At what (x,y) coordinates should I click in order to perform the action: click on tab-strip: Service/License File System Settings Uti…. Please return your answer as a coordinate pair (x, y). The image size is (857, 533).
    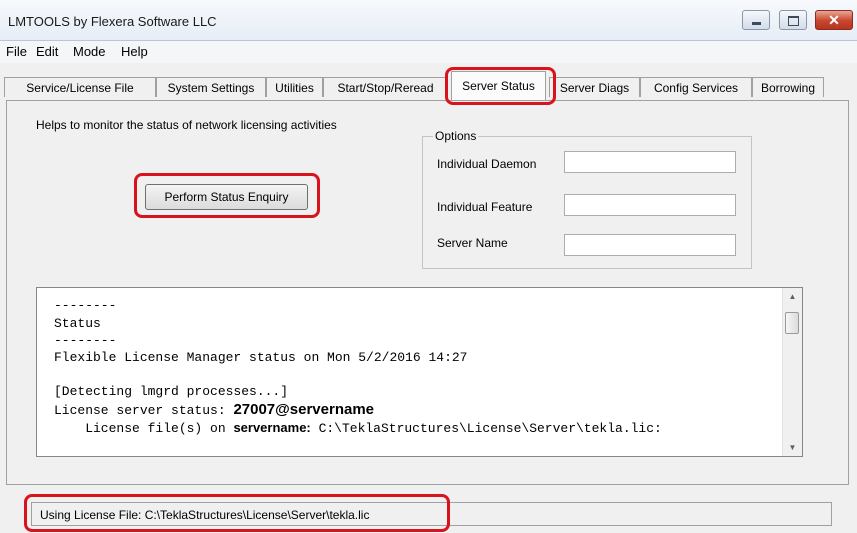
    Looking at the image, I should click on (428, 83).